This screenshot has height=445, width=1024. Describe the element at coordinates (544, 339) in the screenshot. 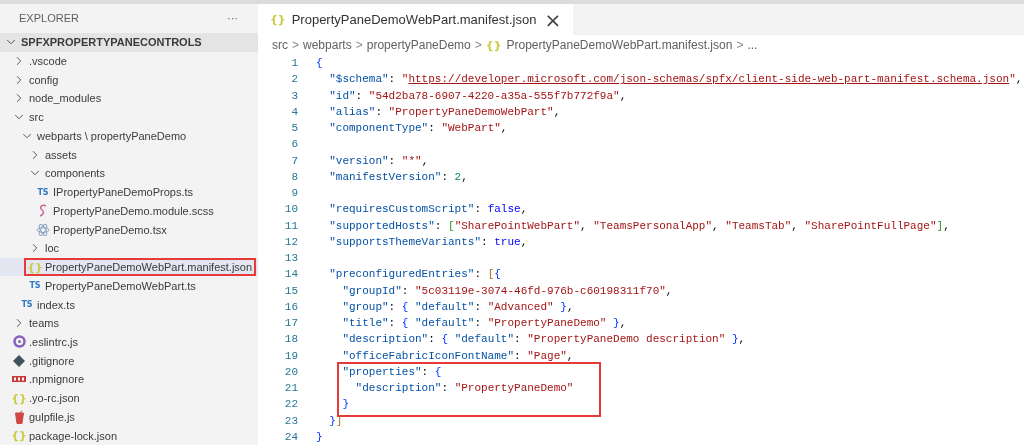

I see `code-line: "description": { "default": "PropertyPaneDemo description" },` at that location.